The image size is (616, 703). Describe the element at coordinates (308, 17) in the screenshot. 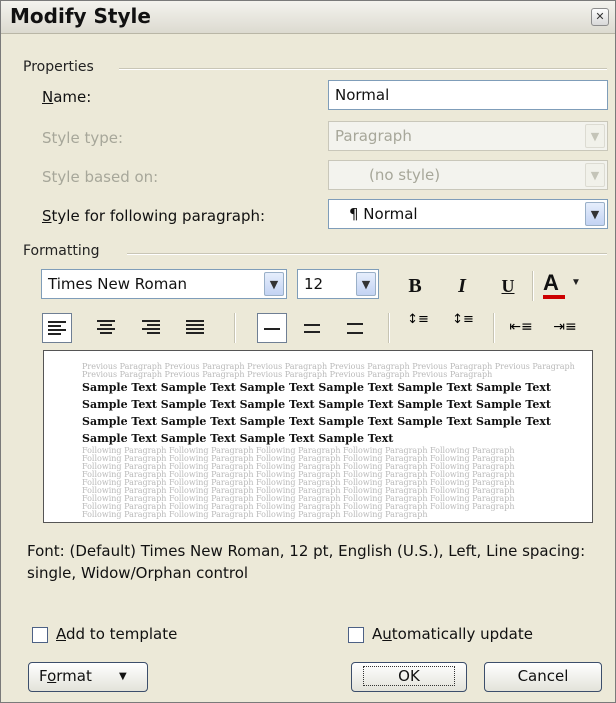

I see `title-bar: Modify Style ✕` at that location.